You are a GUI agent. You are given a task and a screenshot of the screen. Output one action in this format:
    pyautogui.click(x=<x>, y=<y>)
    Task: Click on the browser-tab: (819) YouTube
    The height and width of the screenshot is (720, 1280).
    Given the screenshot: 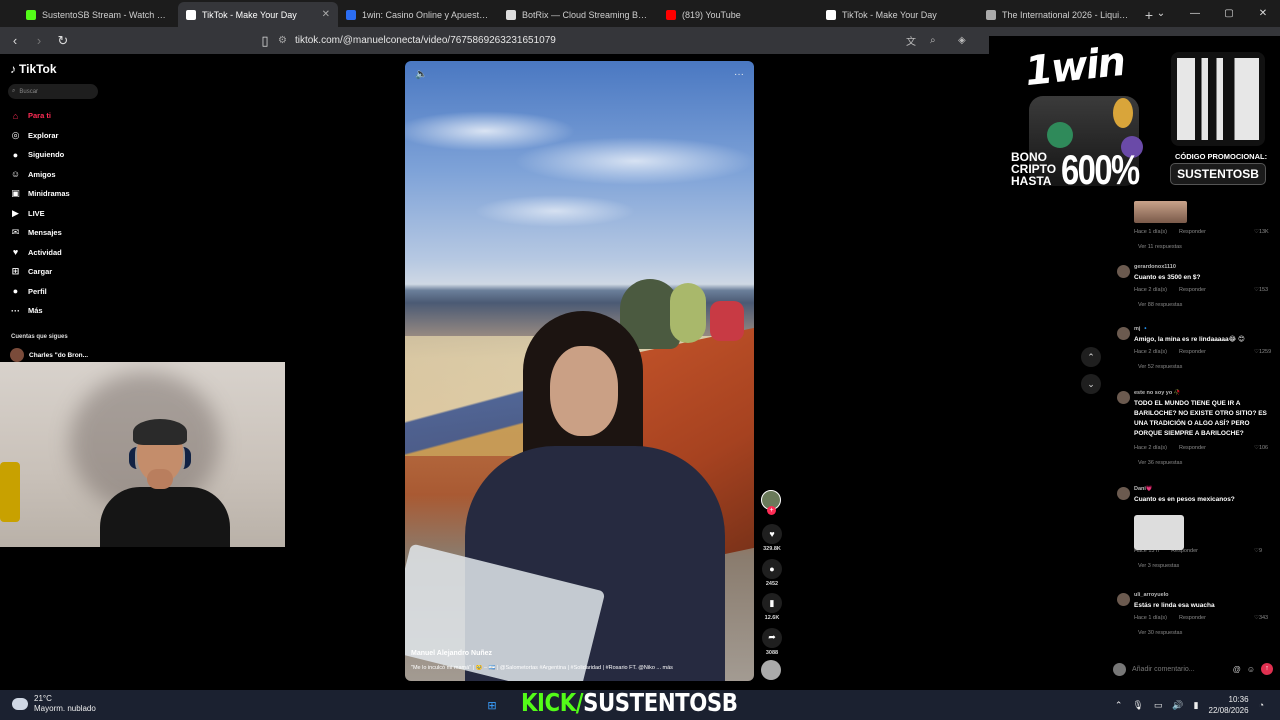 What is the action you would take?
    pyautogui.click(x=738, y=14)
    